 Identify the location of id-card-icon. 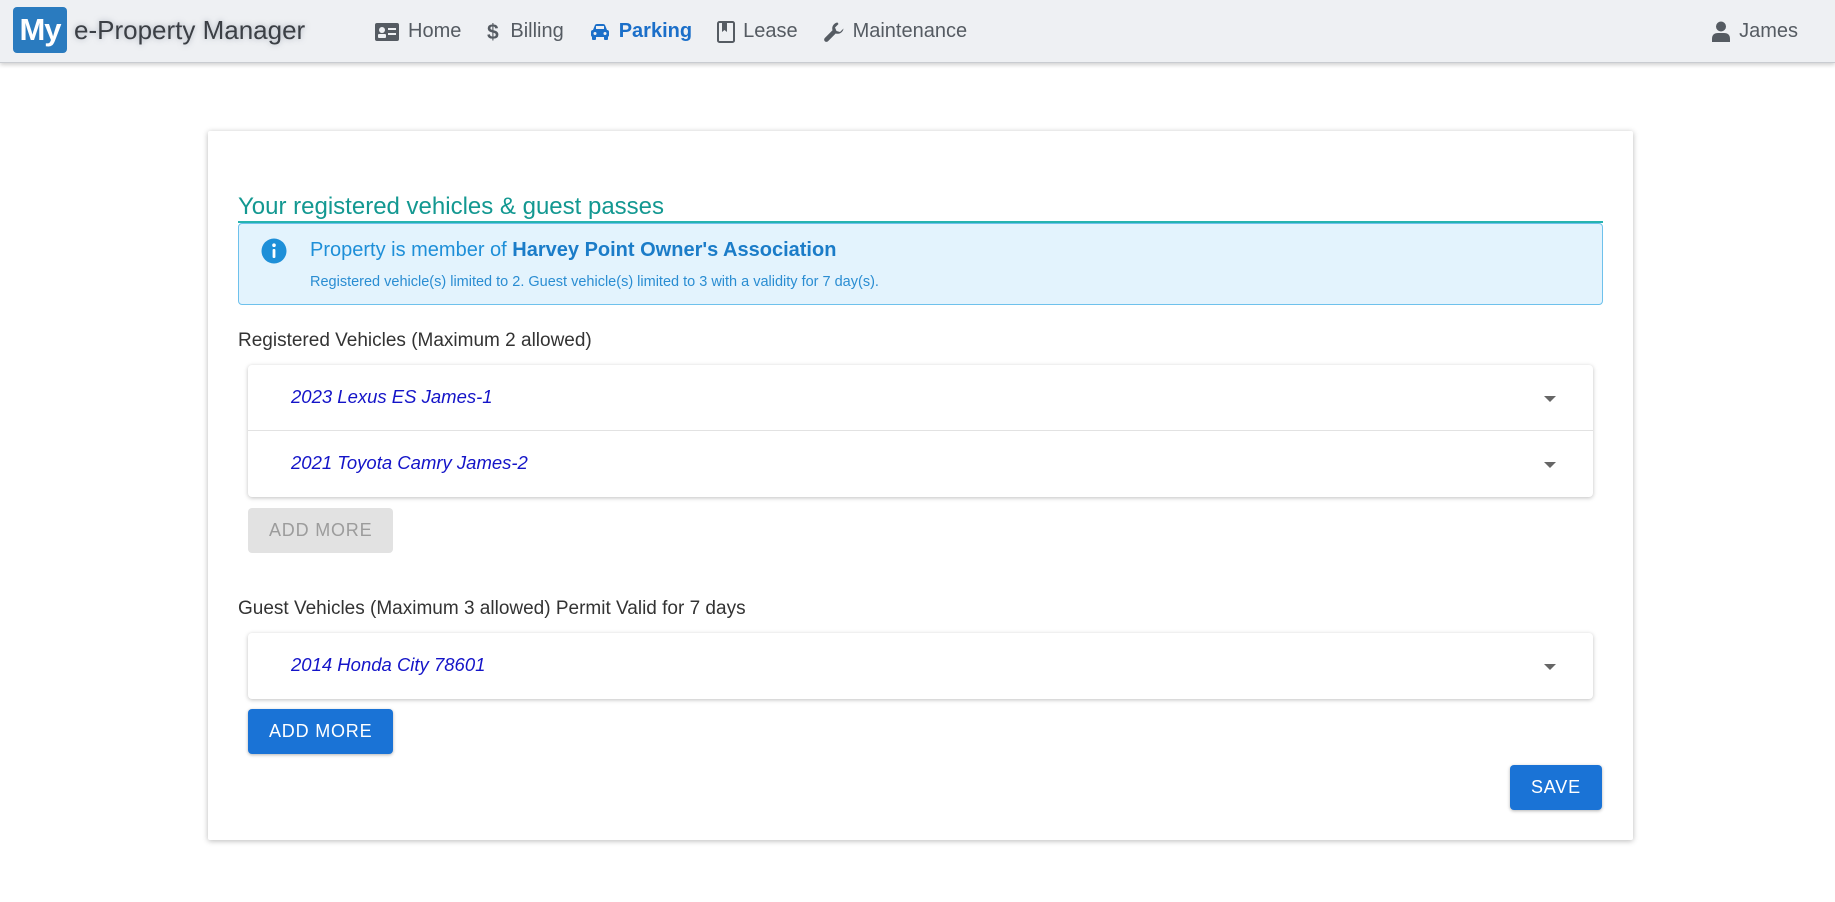
(387, 31).